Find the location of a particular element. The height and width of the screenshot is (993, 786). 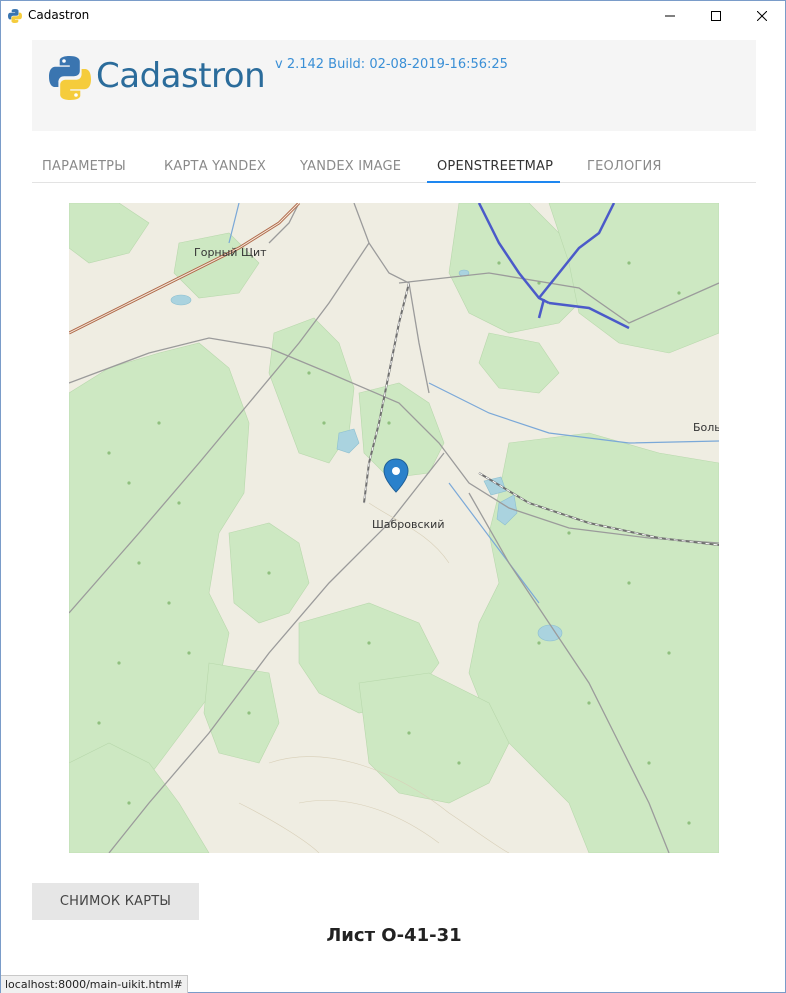

minimize-icon is located at coordinates (670, 16).